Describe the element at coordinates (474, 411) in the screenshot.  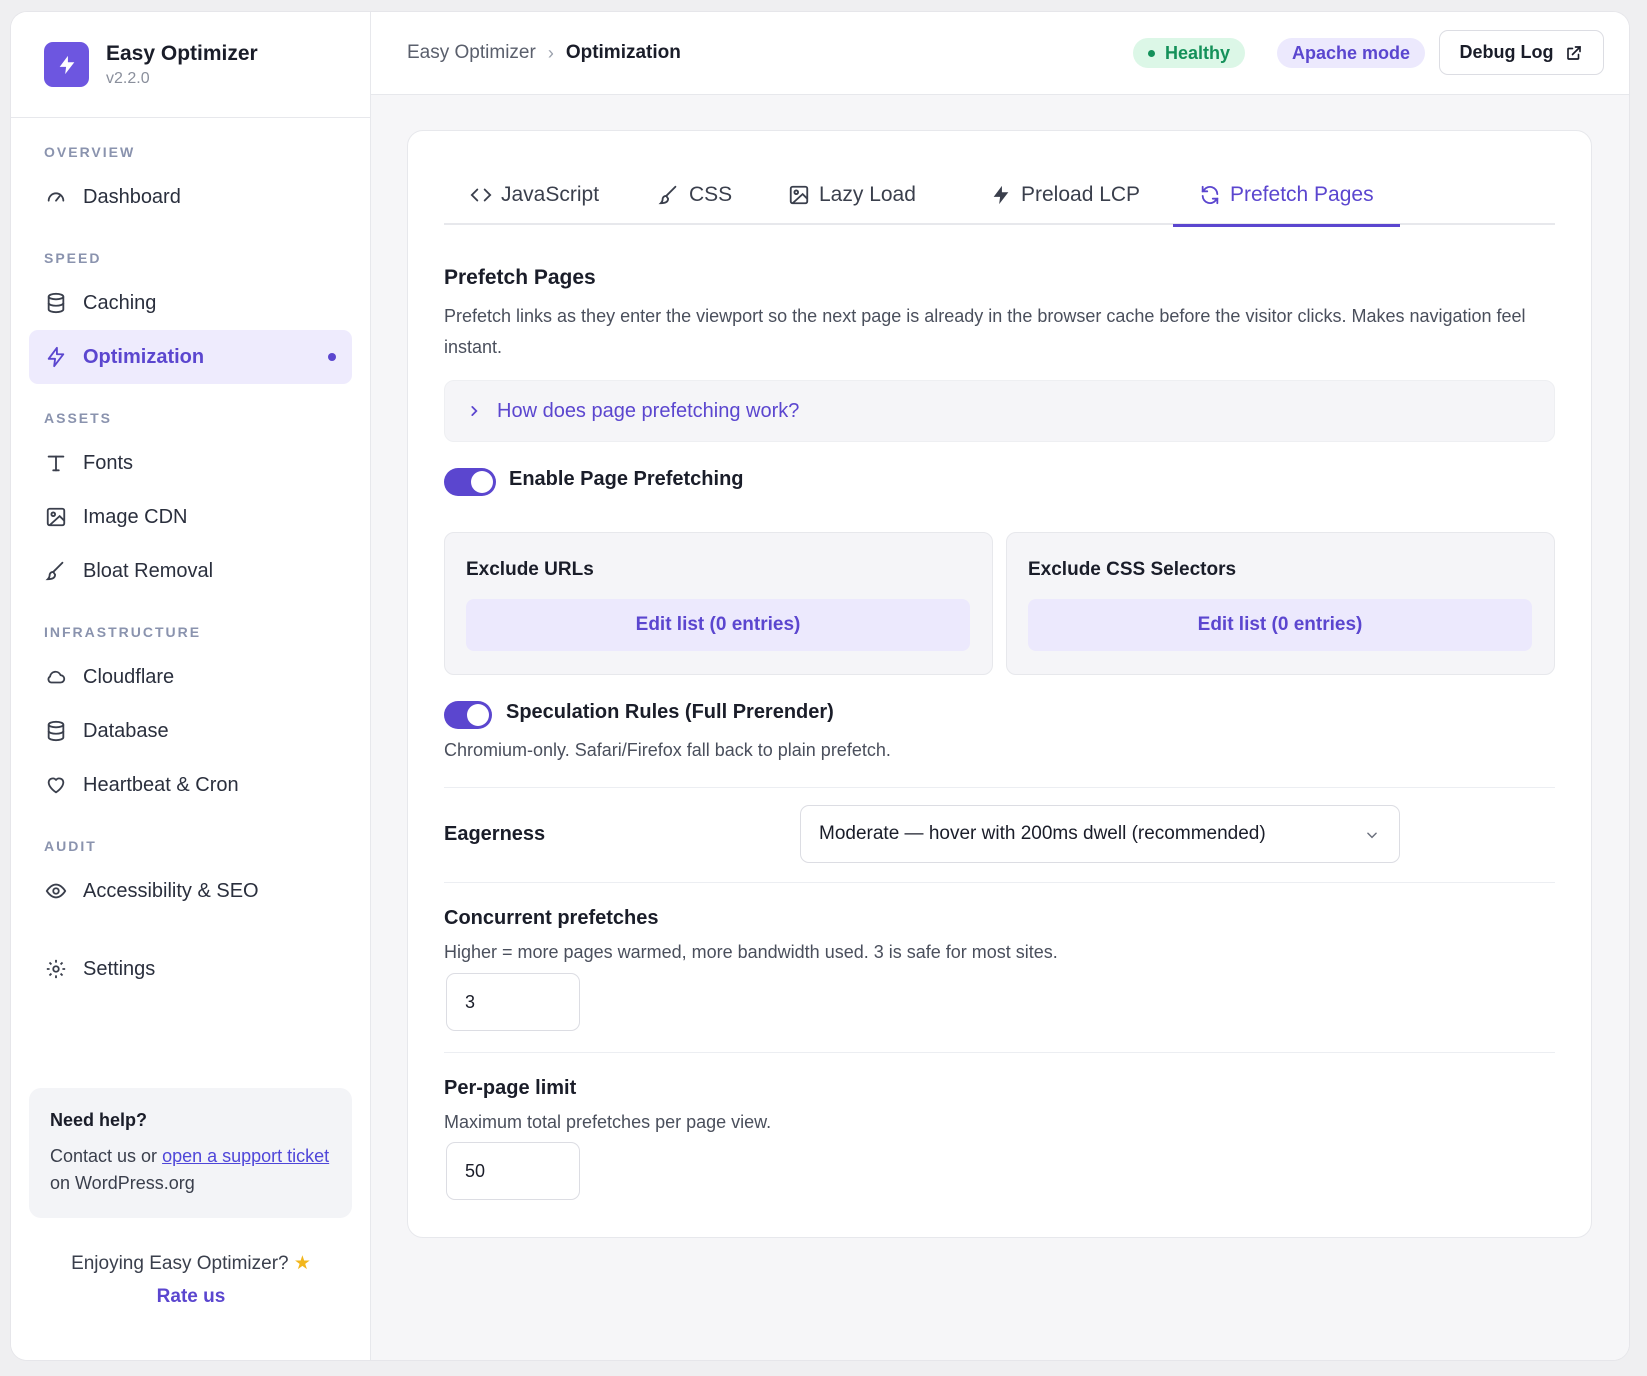
I see `chevron-right-icon` at that location.